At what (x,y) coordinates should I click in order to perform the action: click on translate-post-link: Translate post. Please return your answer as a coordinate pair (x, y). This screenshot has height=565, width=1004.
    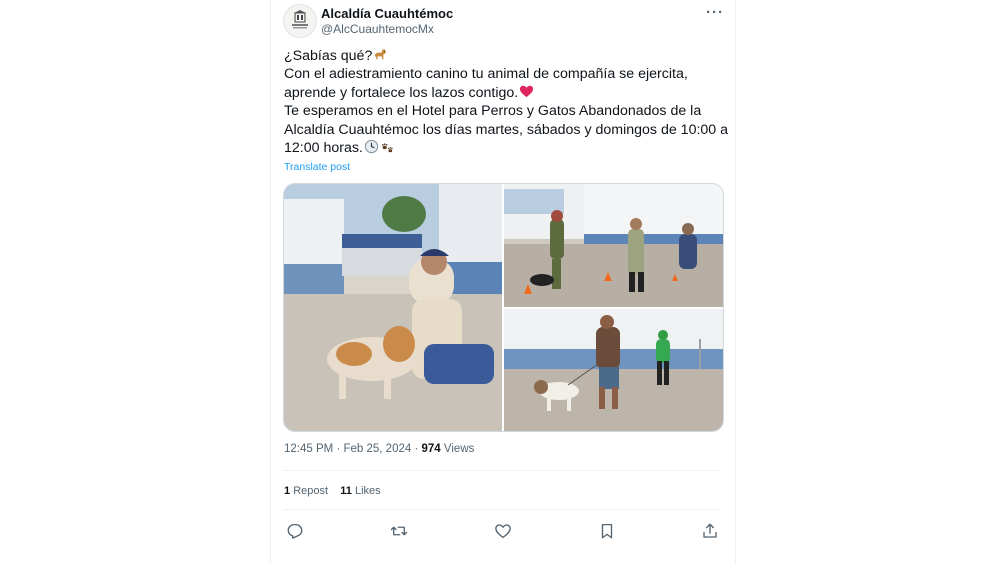
    Looking at the image, I should click on (317, 167).